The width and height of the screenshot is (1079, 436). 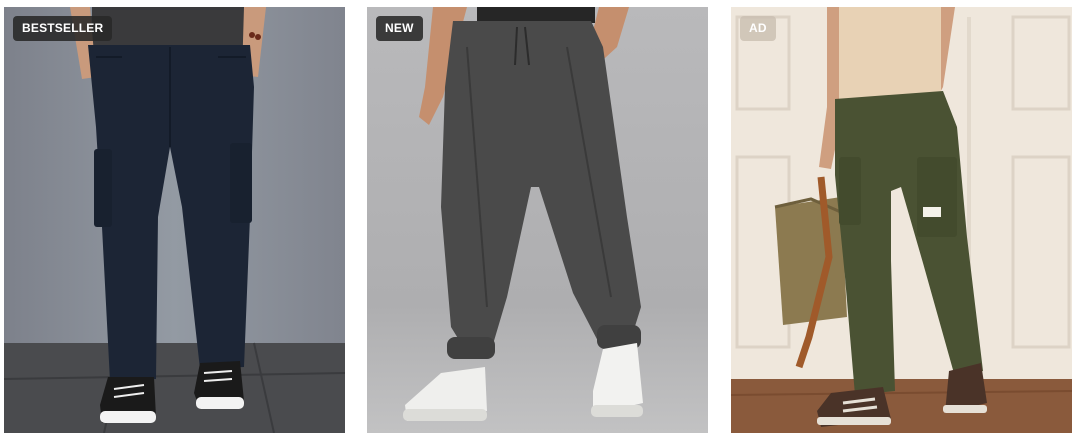 What do you see at coordinates (399, 28) in the screenshot?
I see `new-badge: NEW` at bounding box center [399, 28].